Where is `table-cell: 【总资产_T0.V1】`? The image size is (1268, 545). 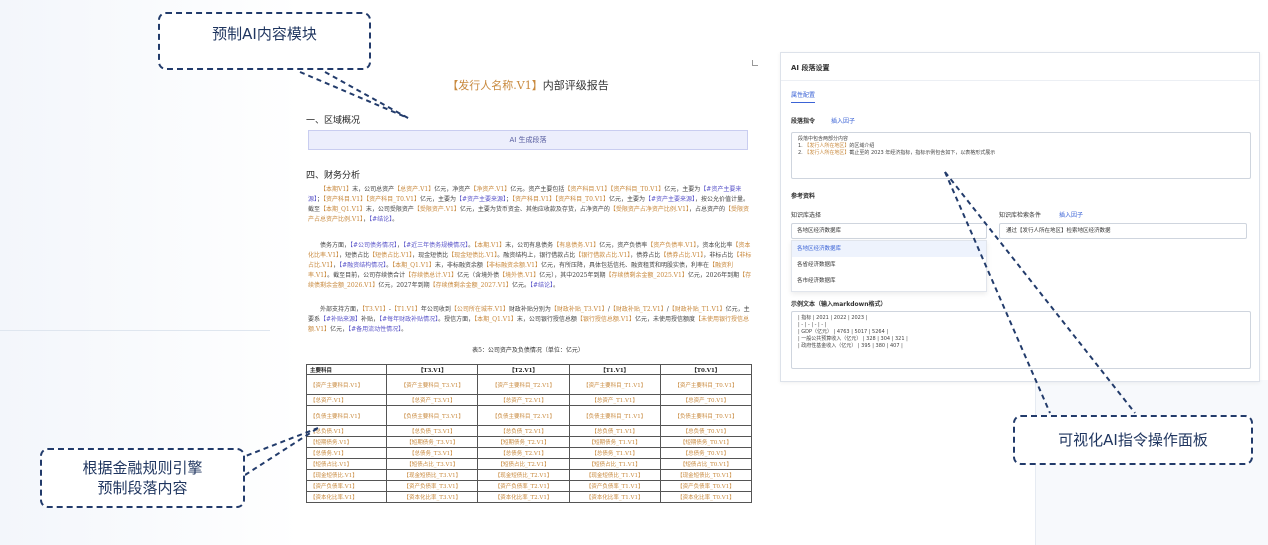 table-cell: 【总资产_T0.V1】 is located at coordinates (706, 400).